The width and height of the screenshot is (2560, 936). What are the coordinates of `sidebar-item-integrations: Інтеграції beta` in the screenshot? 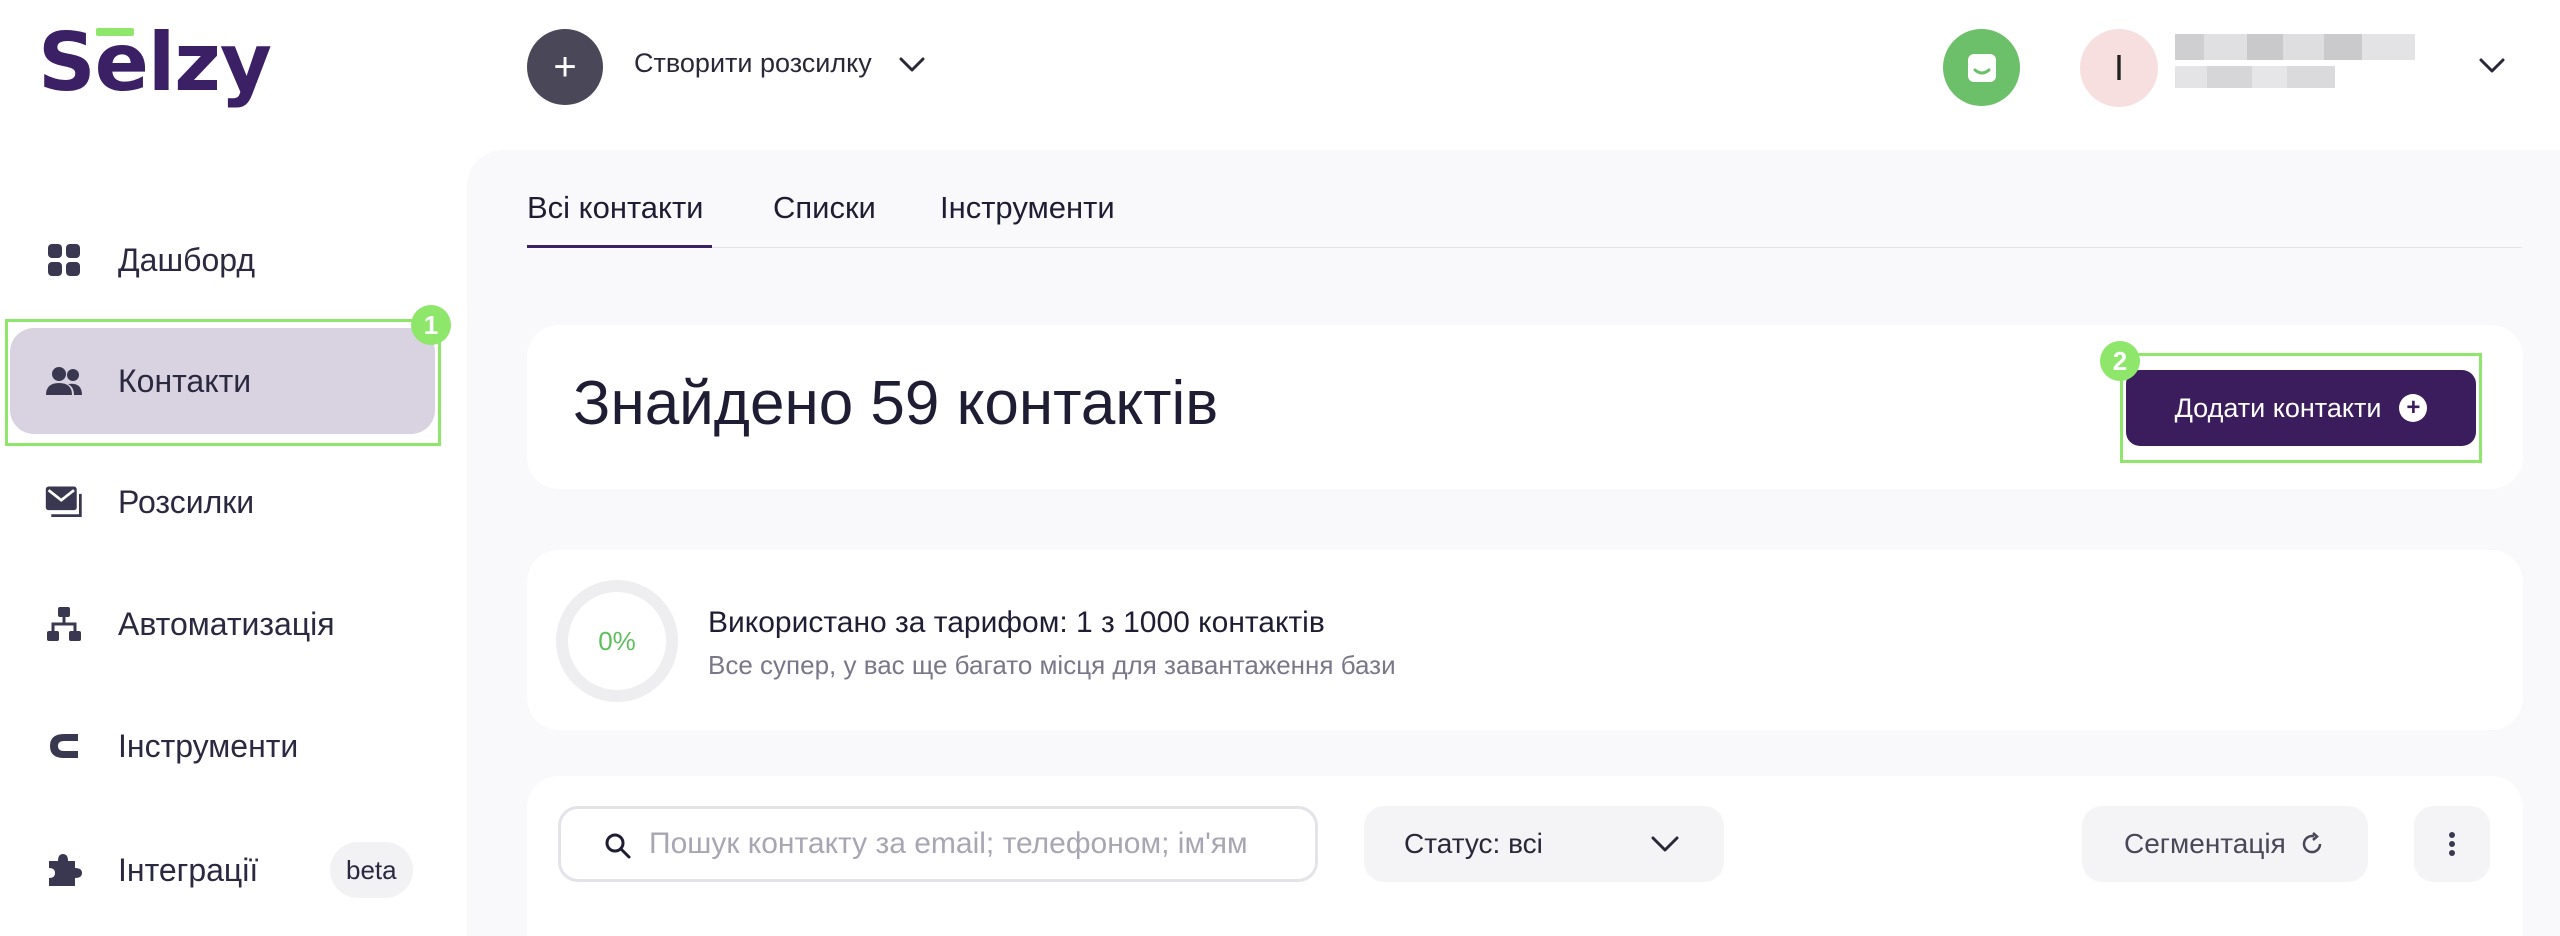 It's located at (222, 870).